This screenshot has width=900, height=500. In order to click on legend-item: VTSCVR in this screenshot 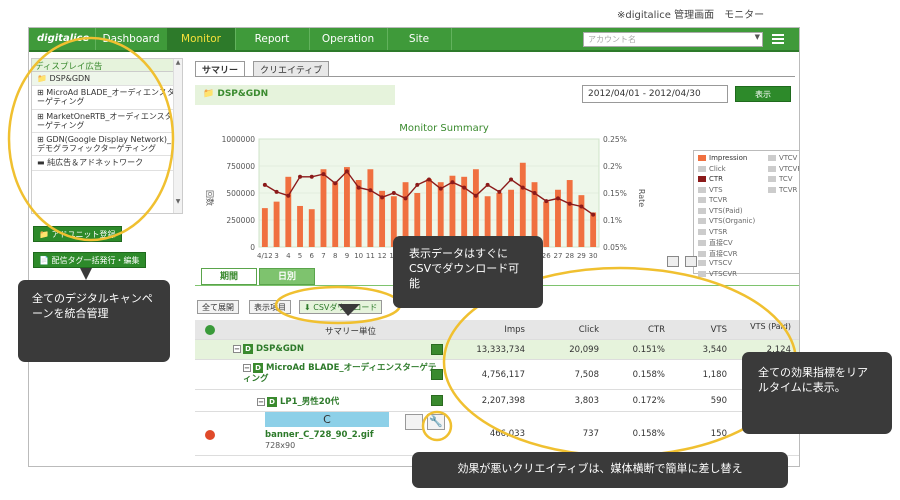, I will do `click(717, 274)`.